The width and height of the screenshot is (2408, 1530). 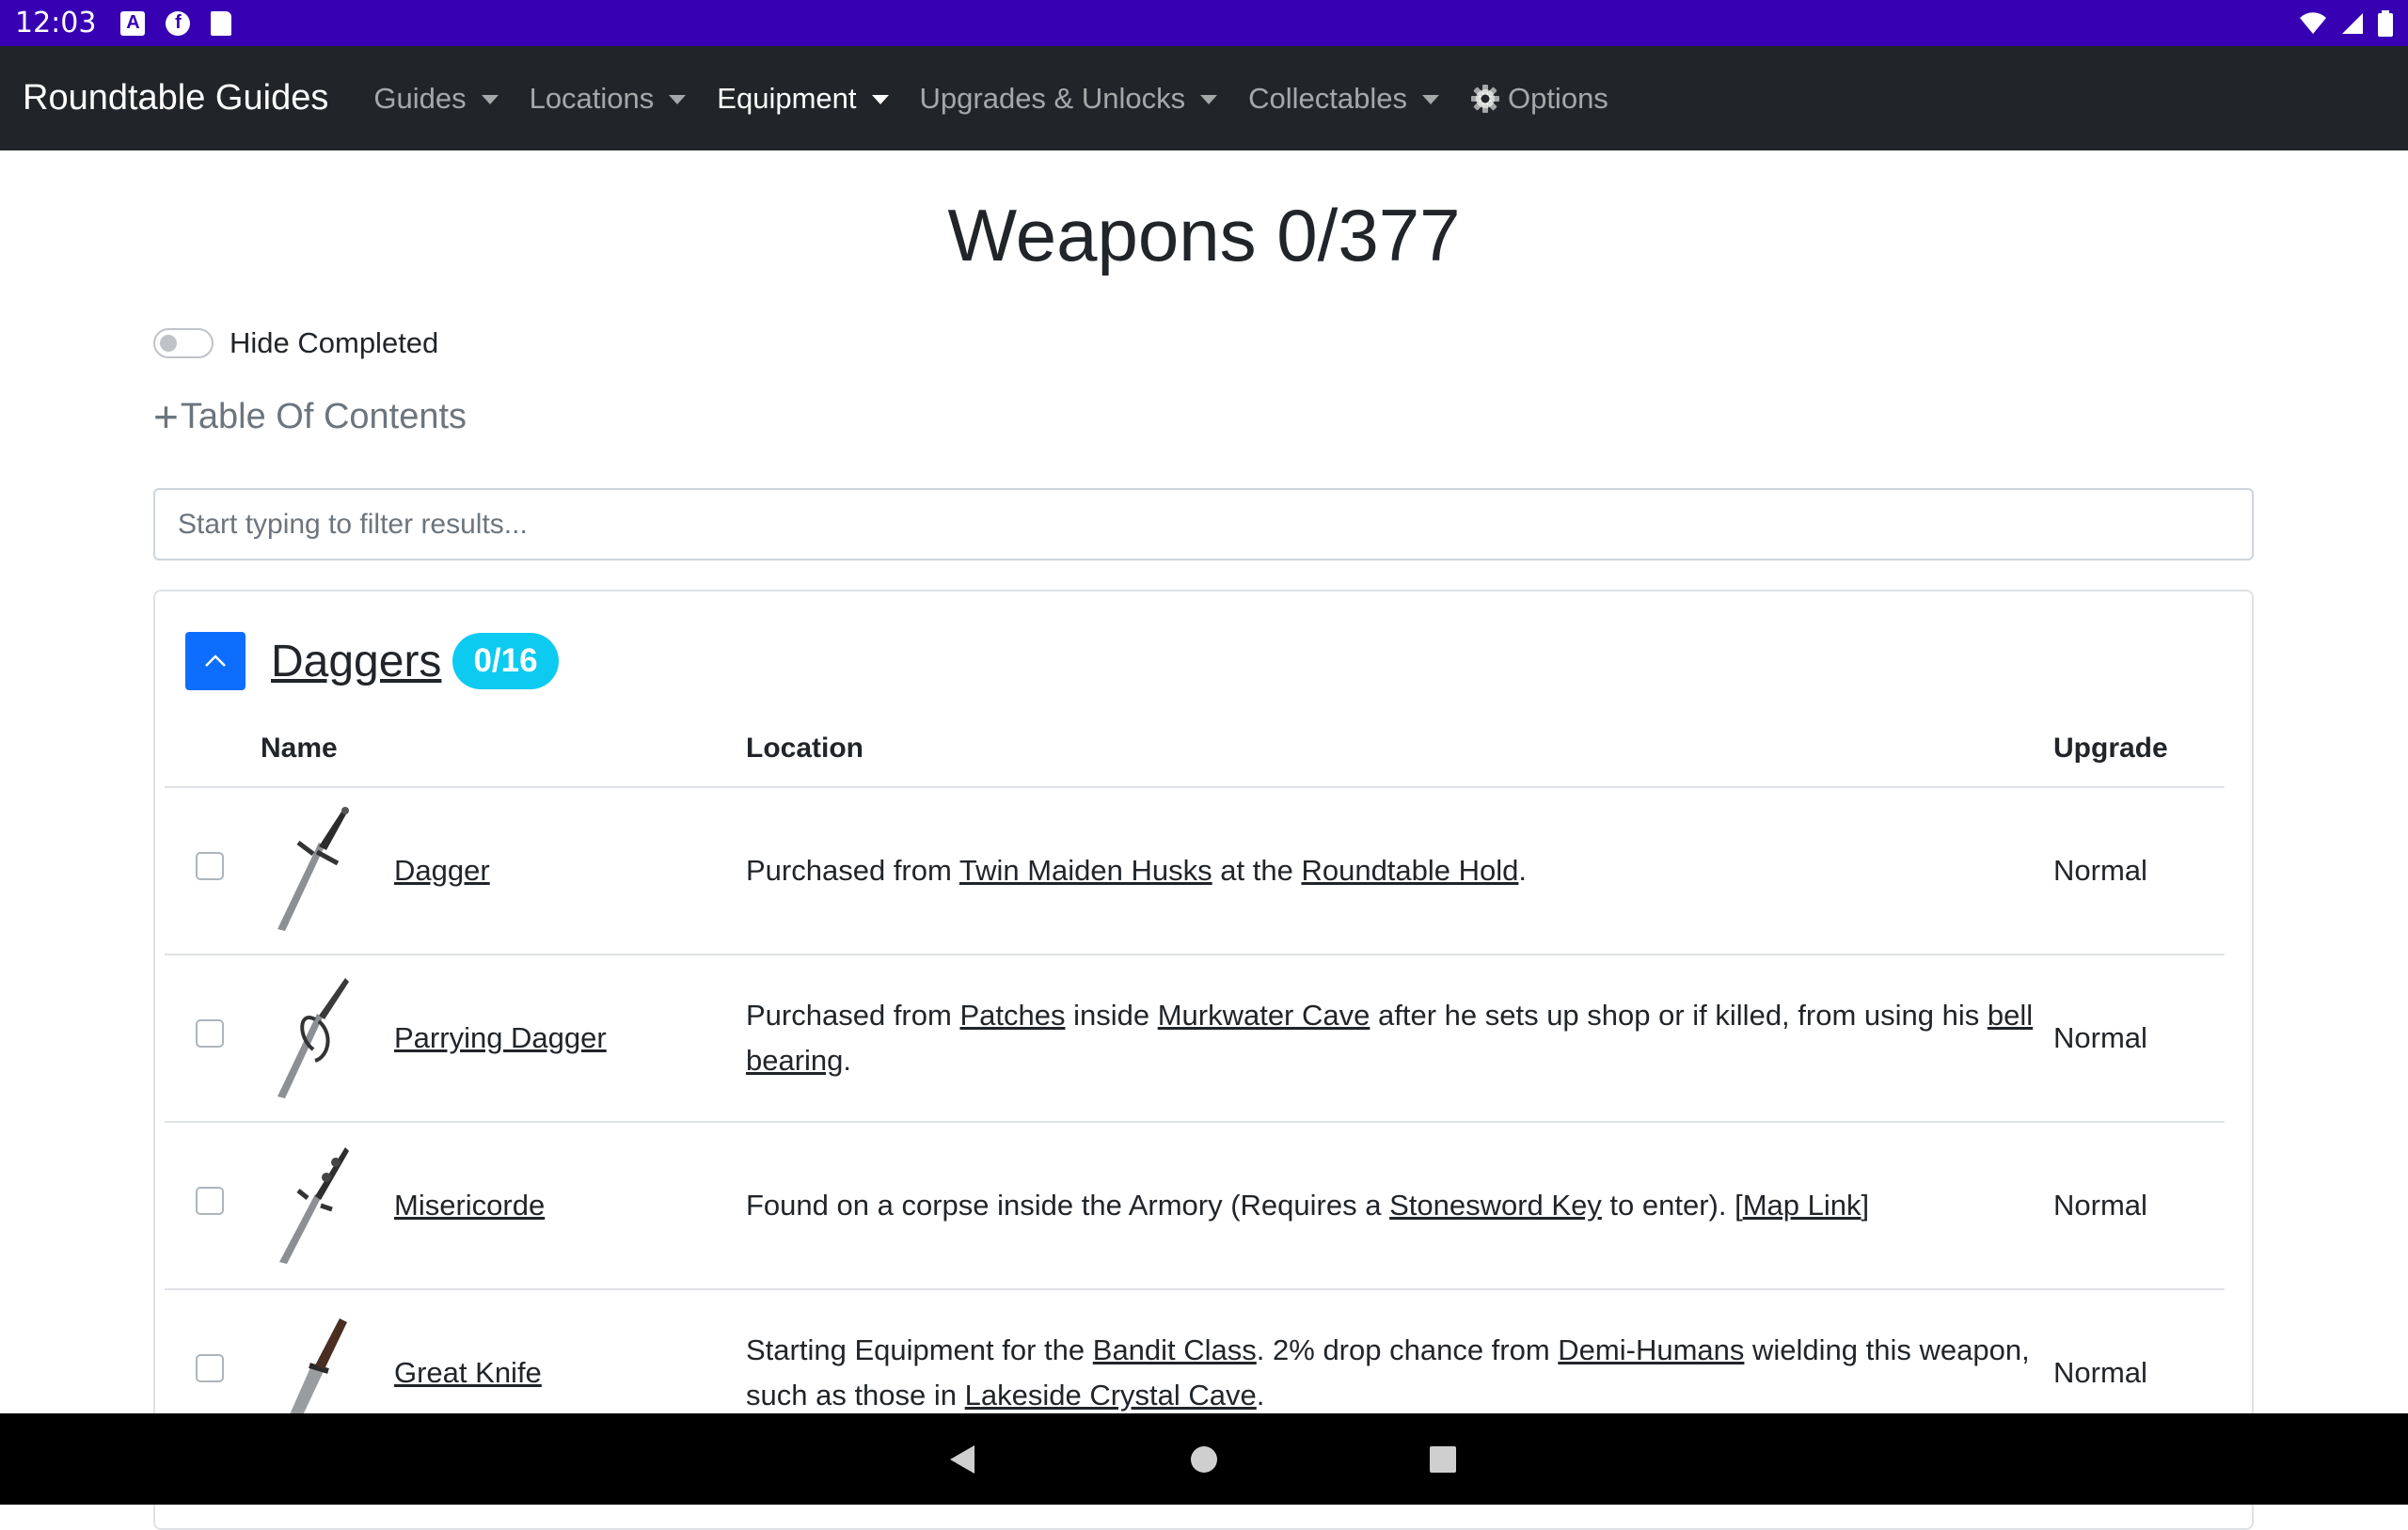 I want to click on nav-label: Upgrades & Unlocks, so click(x=1052, y=98).